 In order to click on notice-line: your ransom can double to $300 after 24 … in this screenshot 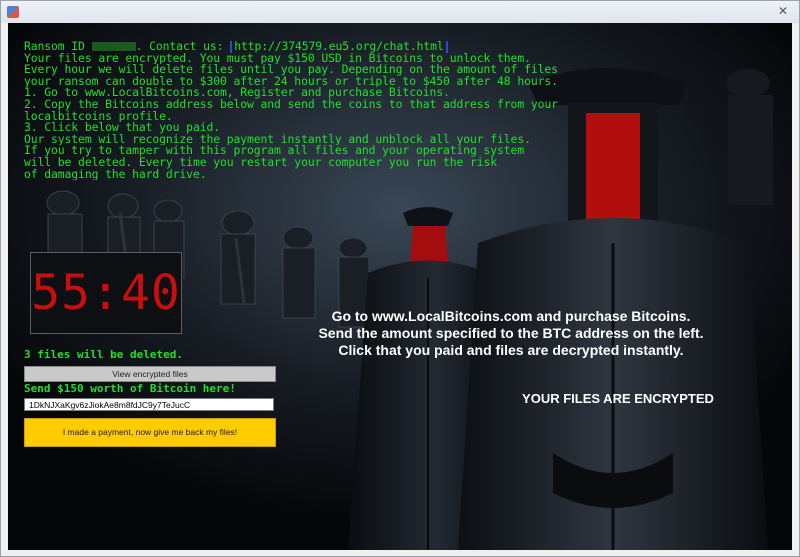, I will do `click(291, 81)`.